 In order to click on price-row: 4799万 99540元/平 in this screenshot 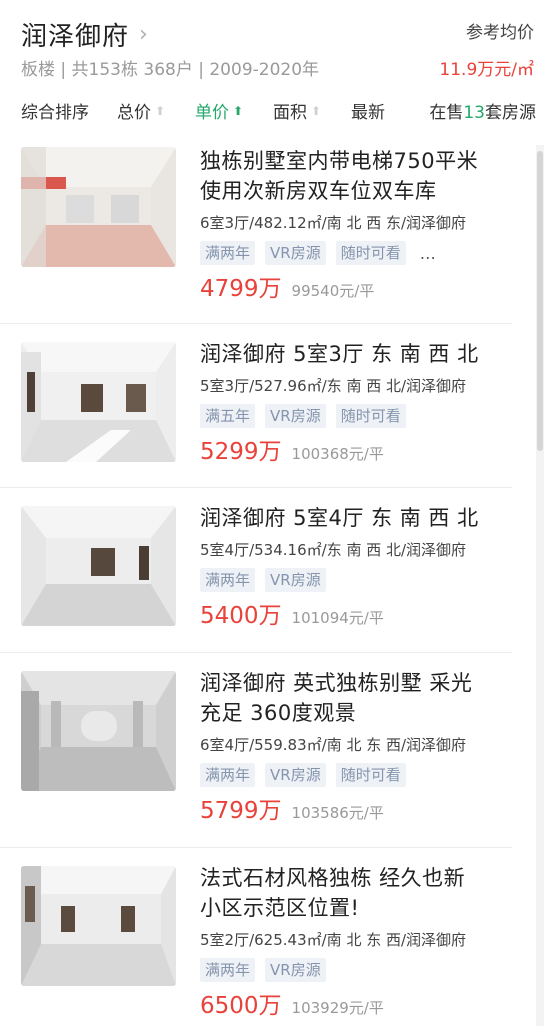, I will do `click(356, 286)`.